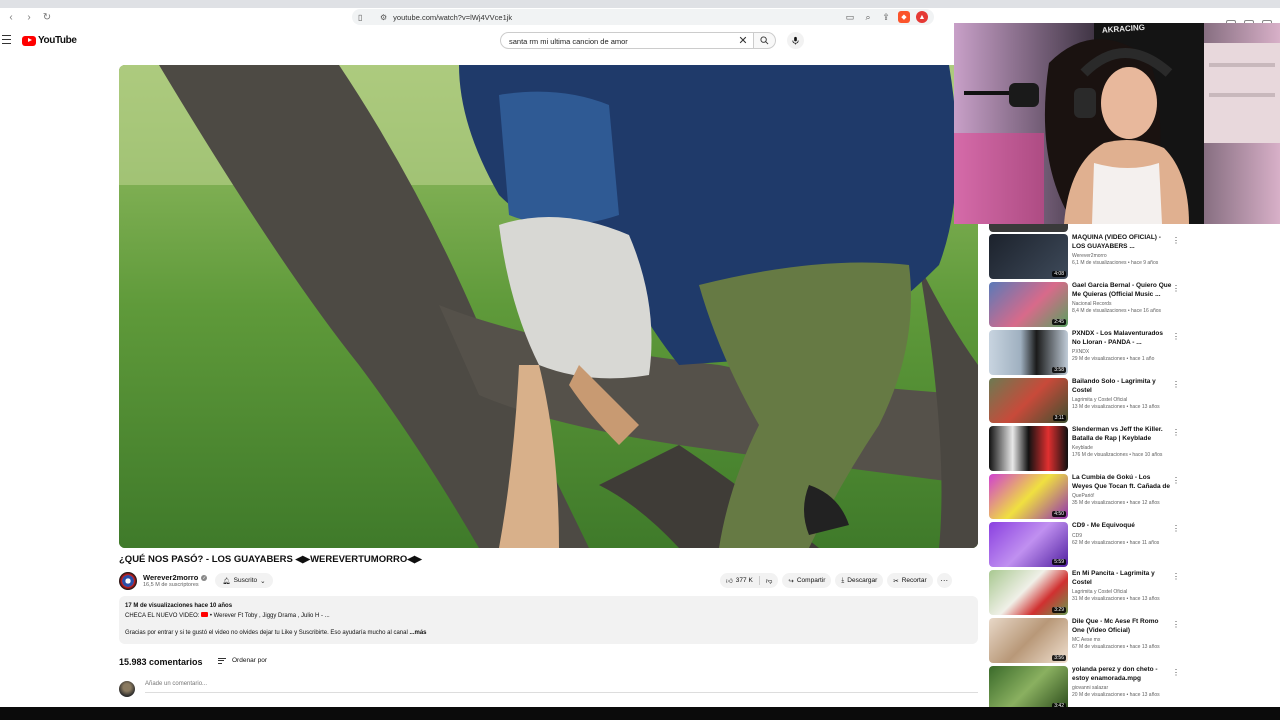 The image size is (1280, 720). Describe the element at coordinates (904, 17) in the screenshot. I see `brave-shield-icon: ◆` at that location.